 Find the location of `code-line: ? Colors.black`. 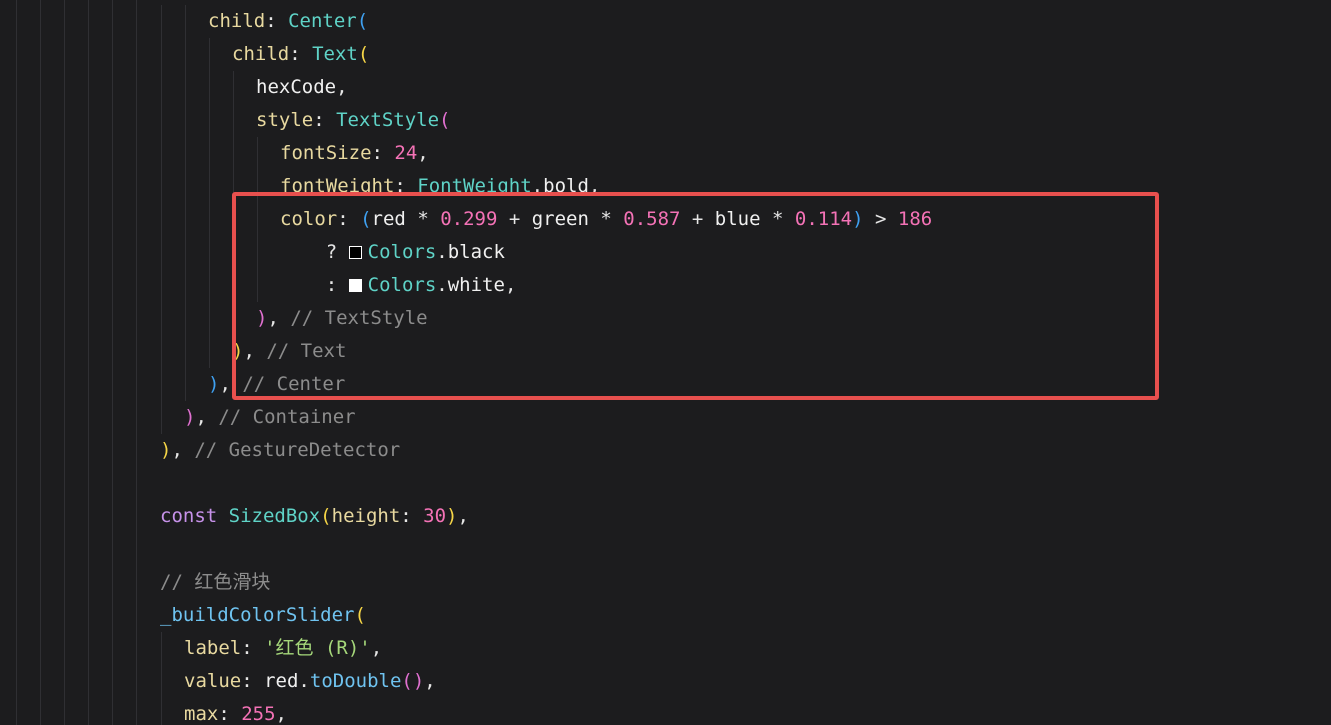

code-line: ? Colors.black is located at coordinates (392, 252).